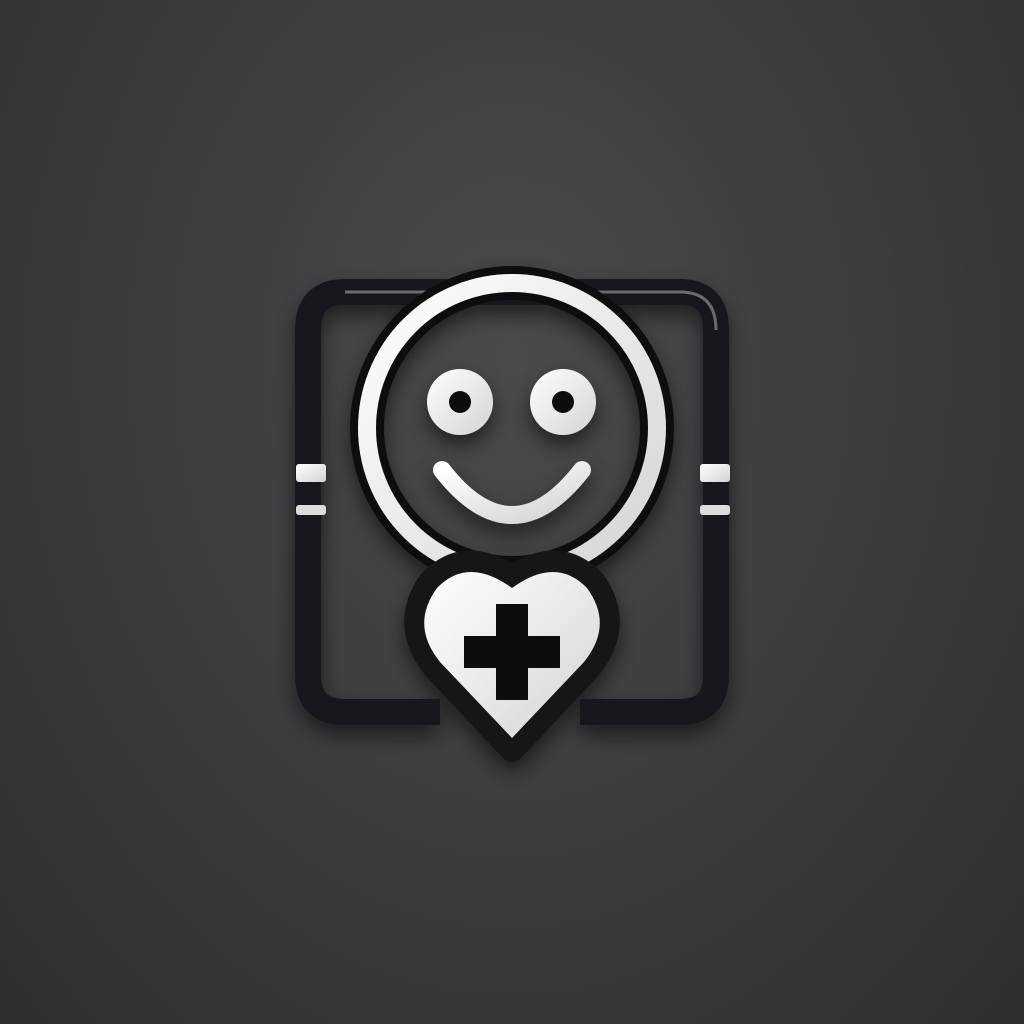 This screenshot has height=1024, width=1024. I want to click on right-eye-icon, so click(563, 402).